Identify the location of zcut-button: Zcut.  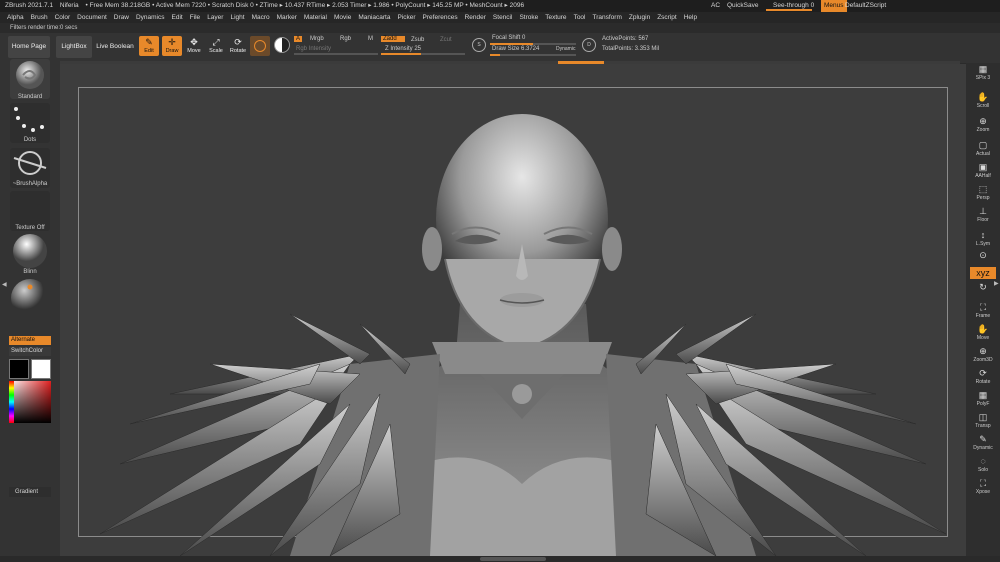
(446, 40).